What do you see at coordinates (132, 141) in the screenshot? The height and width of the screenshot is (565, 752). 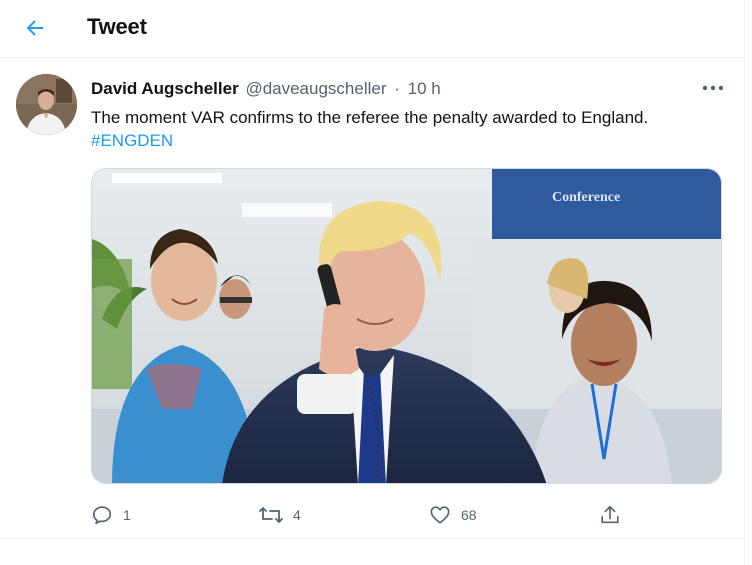 I see `hashtag-link: #ENGDEN` at bounding box center [132, 141].